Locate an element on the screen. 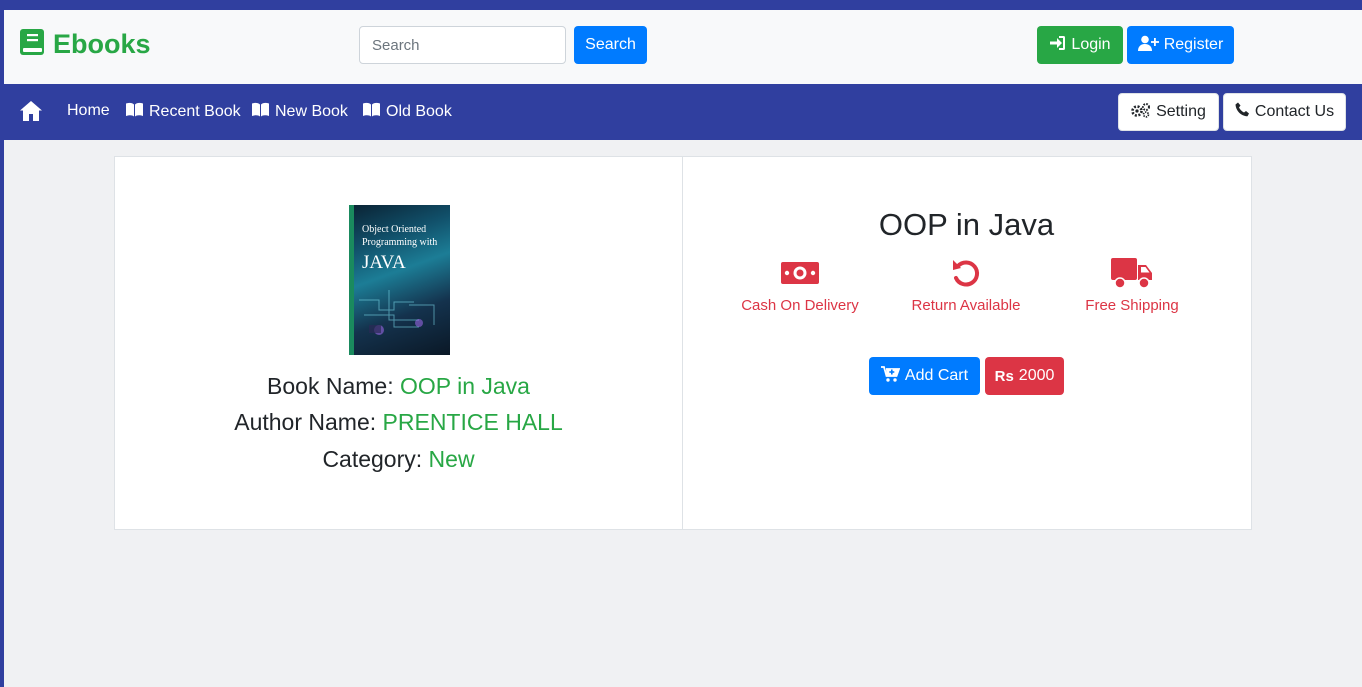 The image size is (1362, 687). setting-button: Setting is located at coordinates (1168, 112).